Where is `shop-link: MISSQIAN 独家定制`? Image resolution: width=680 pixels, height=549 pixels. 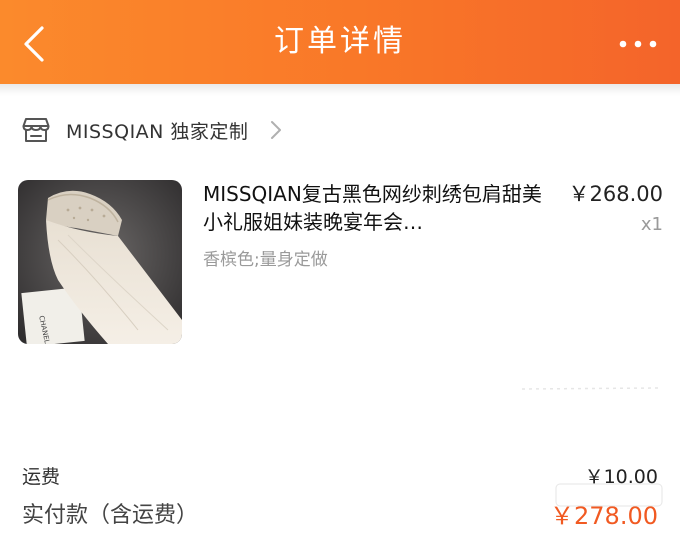 shop-link: MISSQIAN 独家定制 is located at coordinates (153, 130).